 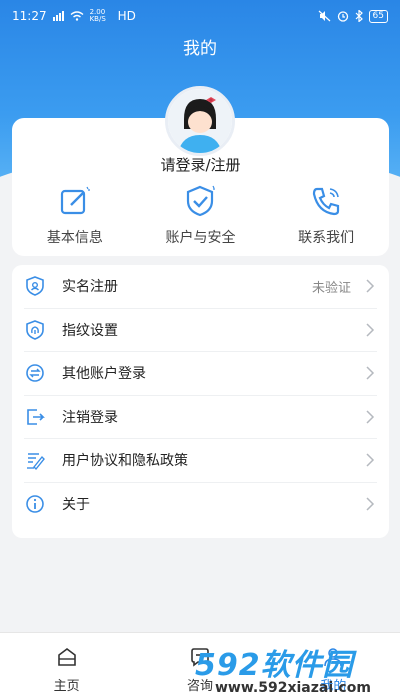 I want to click on menu-item-user-agreement: 用户协议和隐私政策, so click(x=200, y=461).